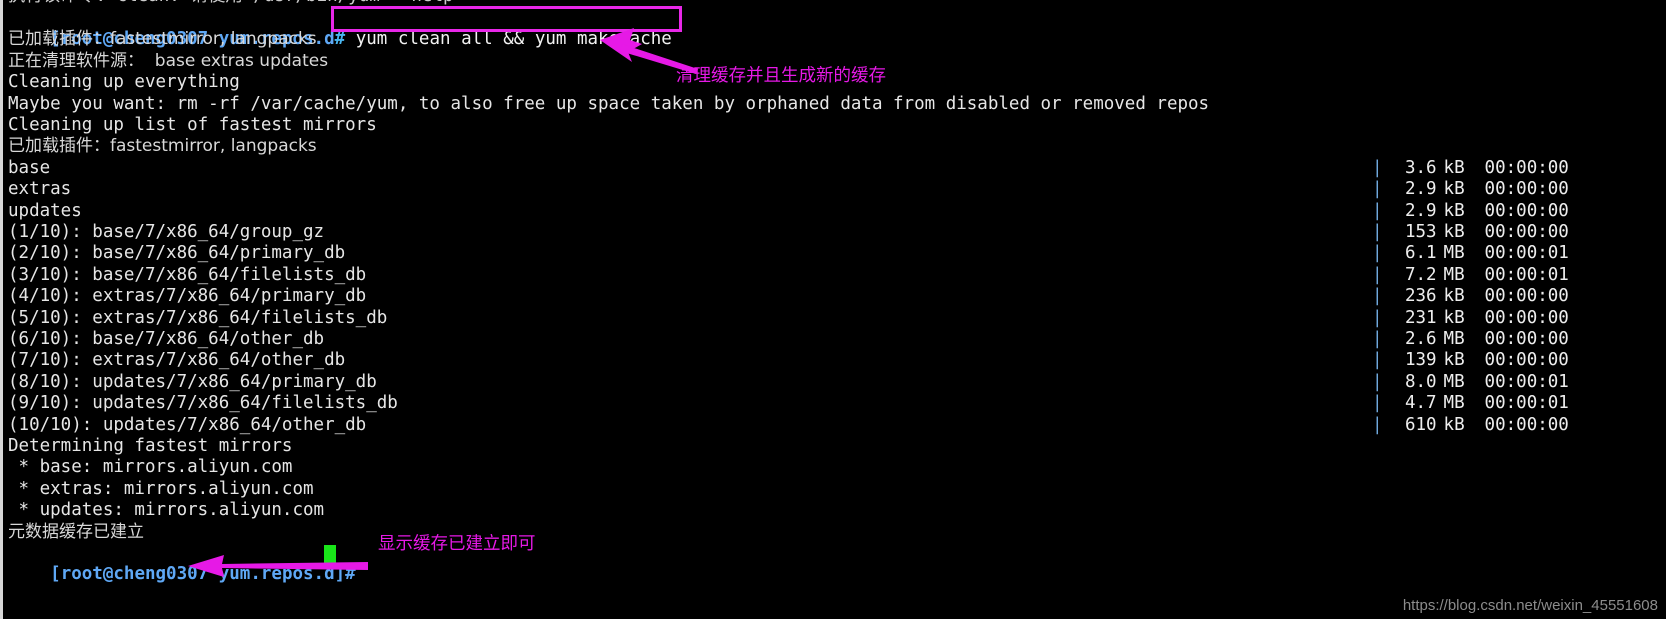 The width and height of the screenshot is (1666, 619). What do you see at coordinates (40, 189) in the screenshot?
I see `terminal-output-line: extras` at bounding box center [40, 189].